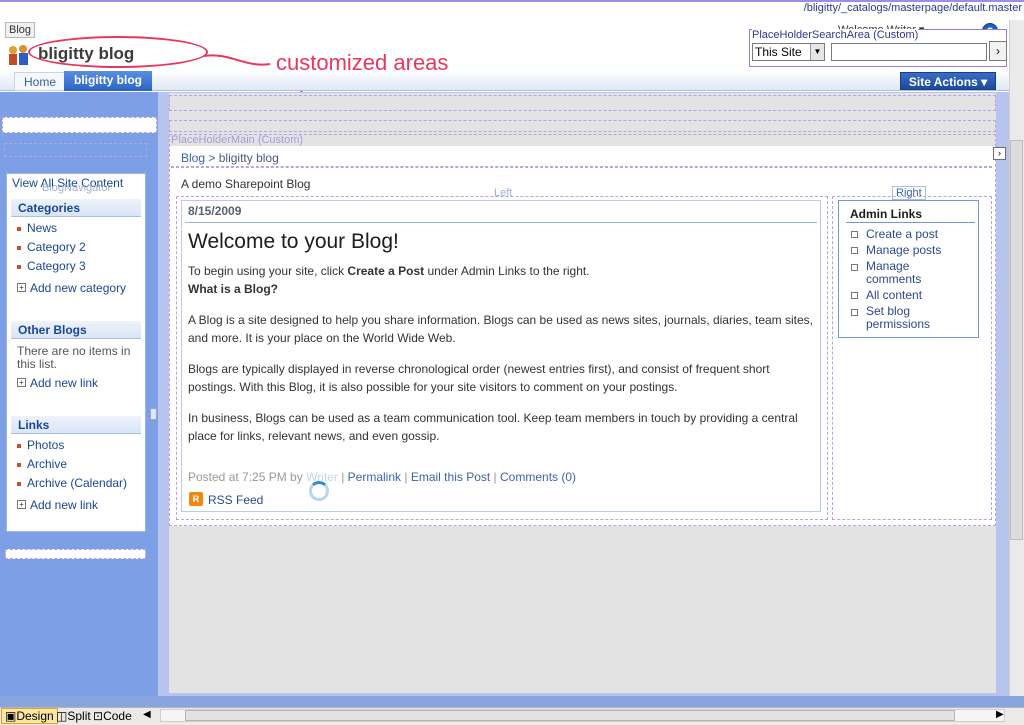 The height and width of the screenshot is (725, 1024). What do you see at coordinates (78, 288) in the screenshot?
I see `add-category-link: Add new category` at bounding box center [78, 288].